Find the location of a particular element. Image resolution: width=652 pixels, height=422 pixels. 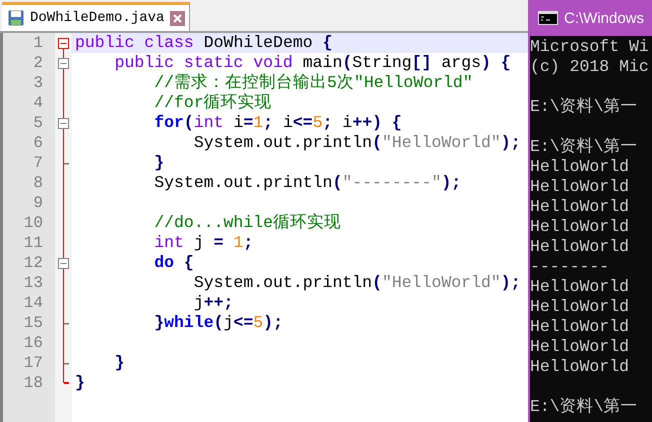

console-output-line: Microsoft Wi is located at coordinates (590, 47).